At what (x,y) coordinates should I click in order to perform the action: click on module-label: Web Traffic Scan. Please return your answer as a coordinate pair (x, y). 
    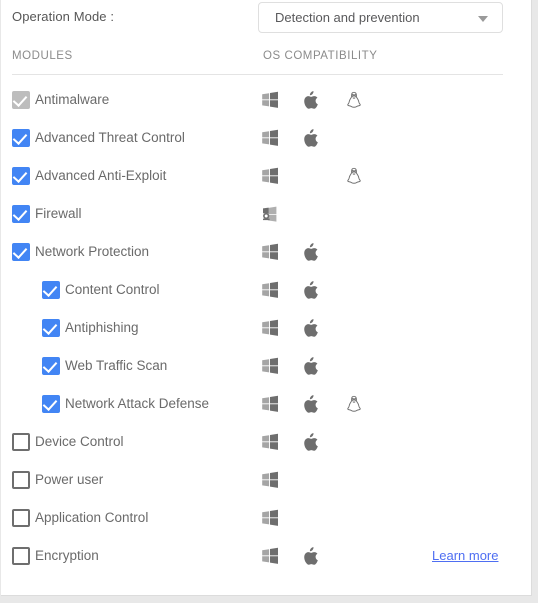
    Looking at the image, I should click on (116, 365).